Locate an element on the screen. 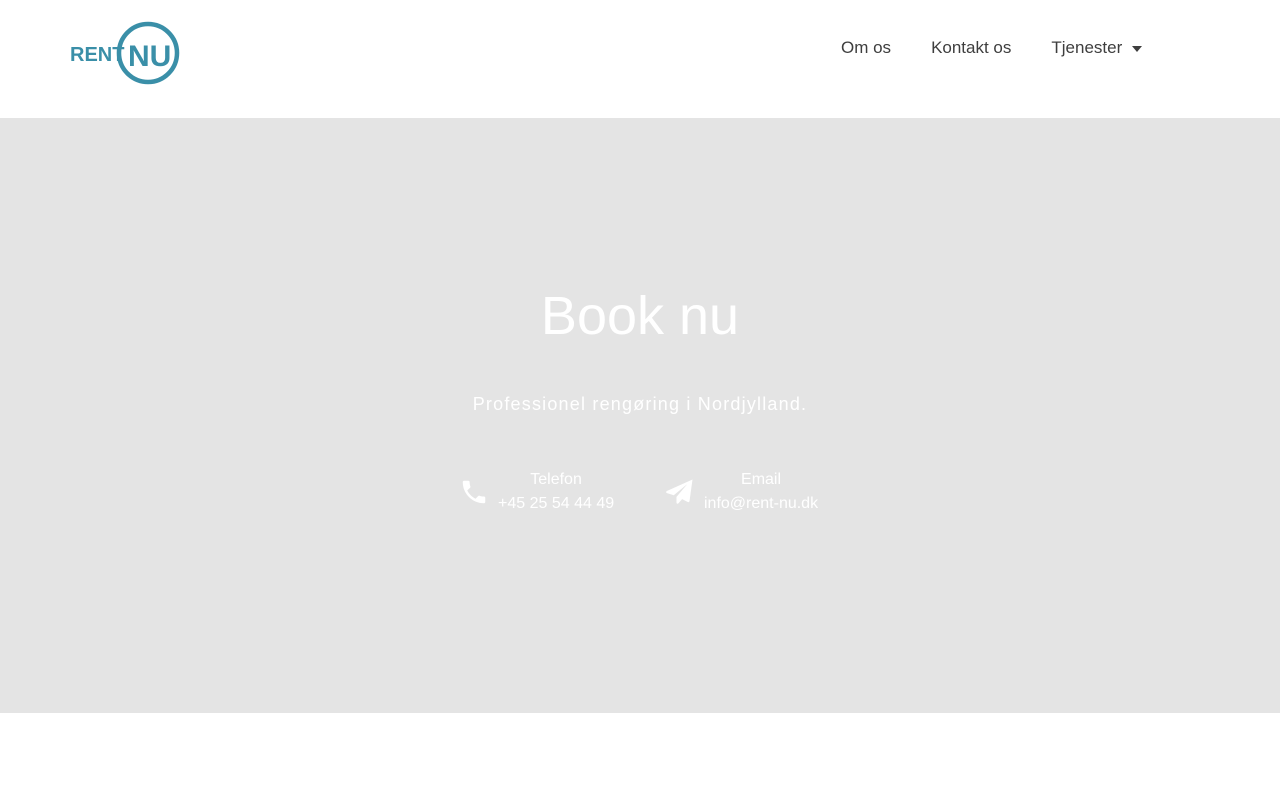  site-header: RENT NU Om os Kontakt os Tjenester is located at coordinates (640, 59).